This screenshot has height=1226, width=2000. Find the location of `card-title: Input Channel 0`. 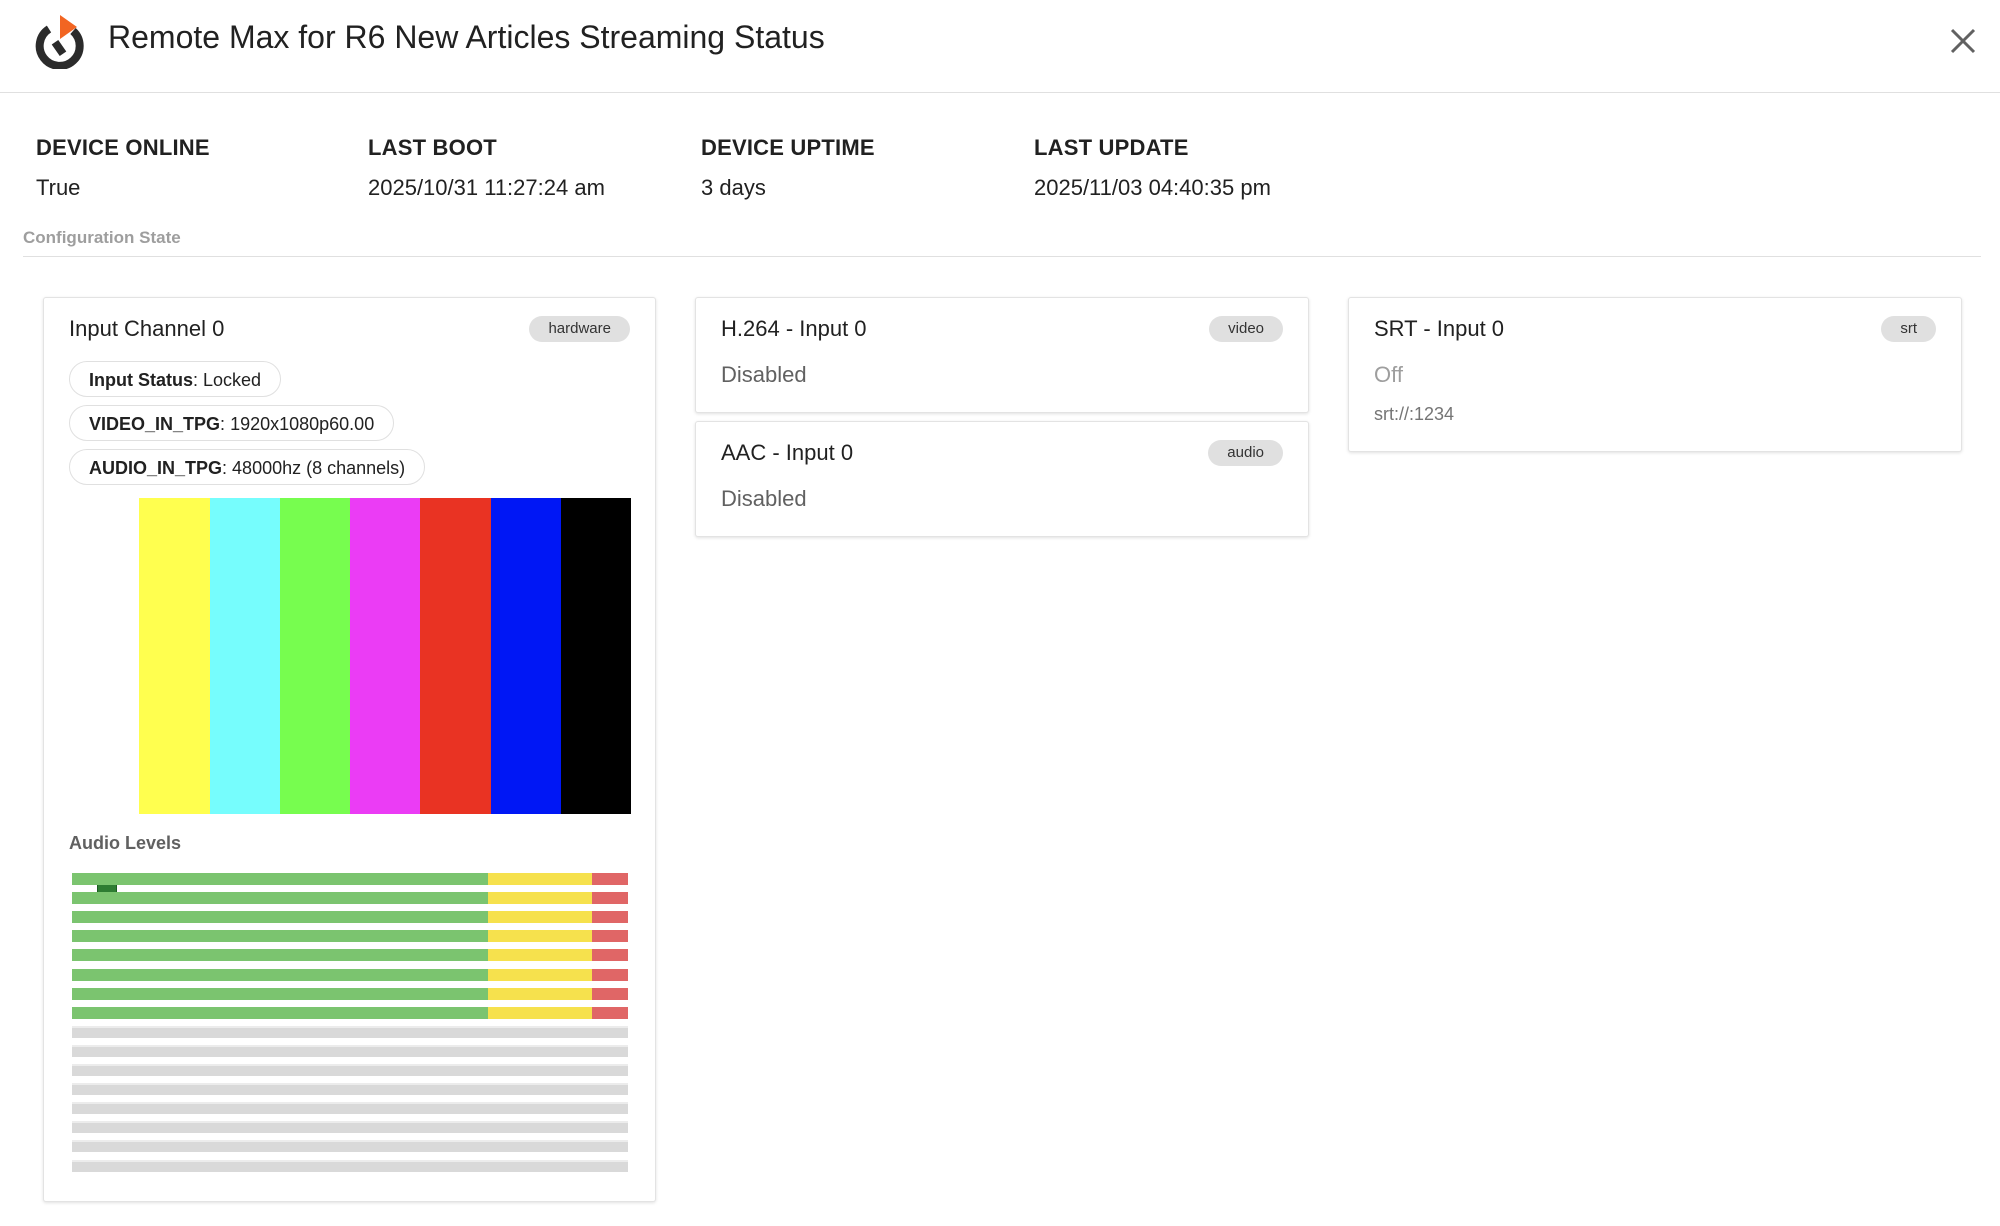

card-title: Input Channel 0 is located at coordinates (147, 328).